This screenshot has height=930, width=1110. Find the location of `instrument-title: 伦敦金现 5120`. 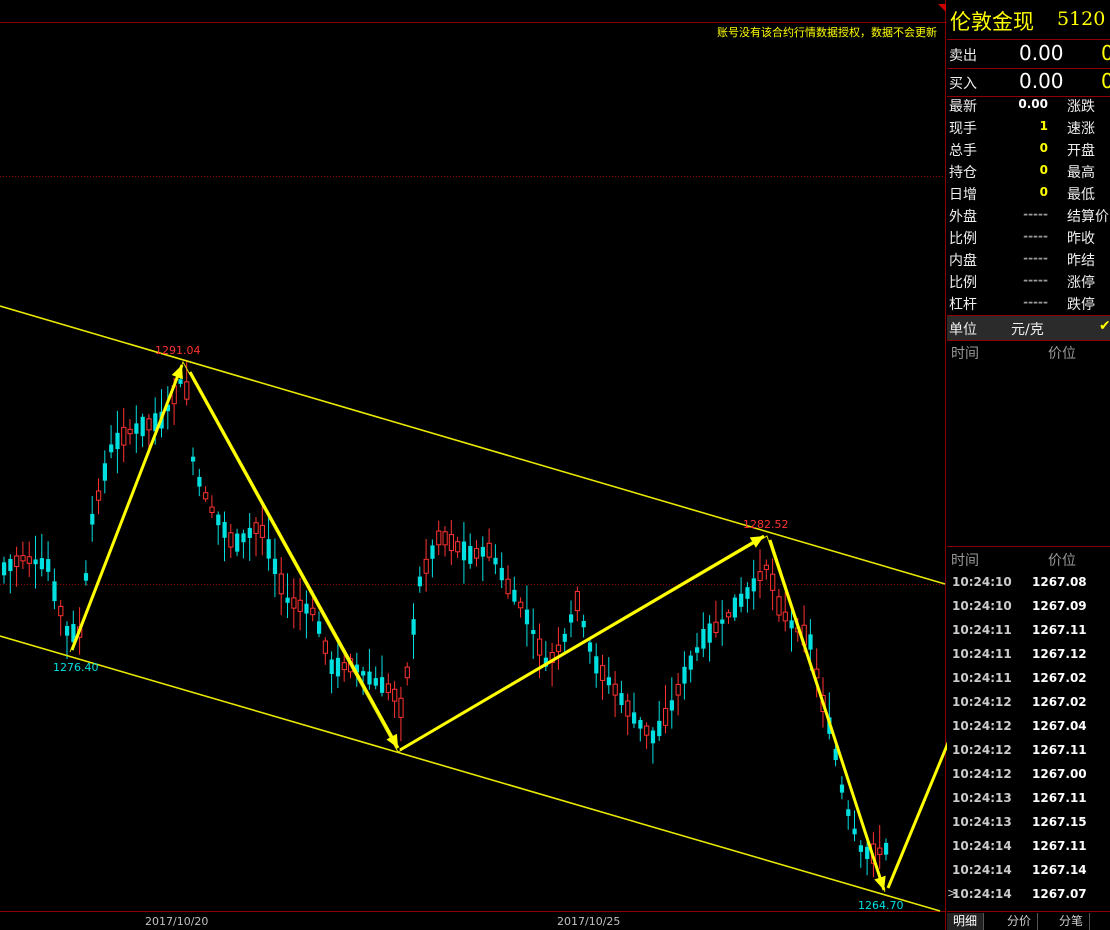

instrument-title: 伦敦金现 5120 is located at coordinates (1028, 20).